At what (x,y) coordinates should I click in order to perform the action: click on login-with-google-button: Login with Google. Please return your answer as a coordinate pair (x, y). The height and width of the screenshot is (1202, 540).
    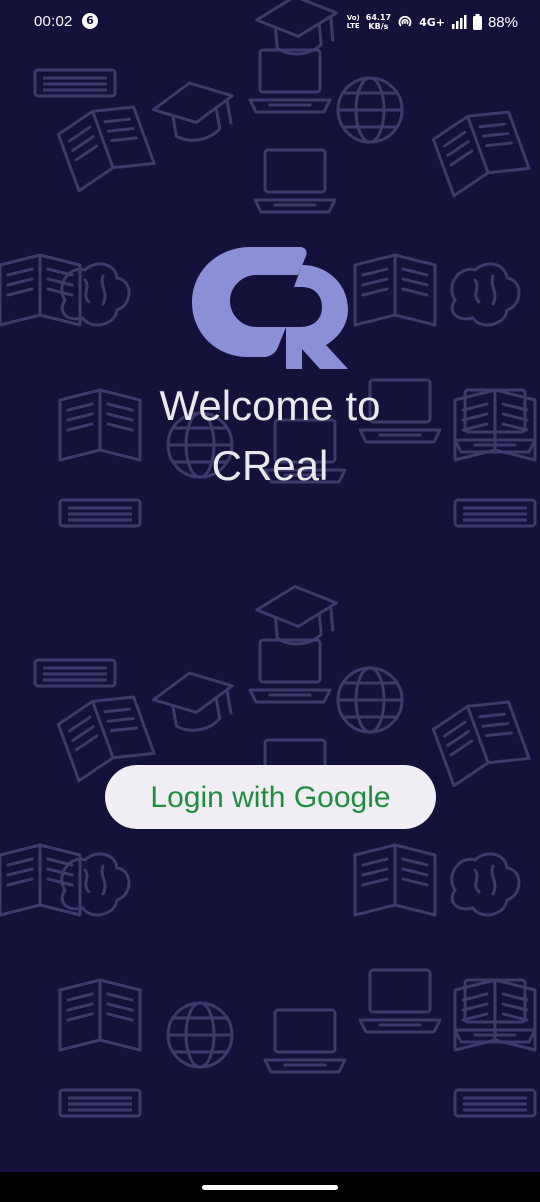
    Looking at the image, I should click on (270, 797).